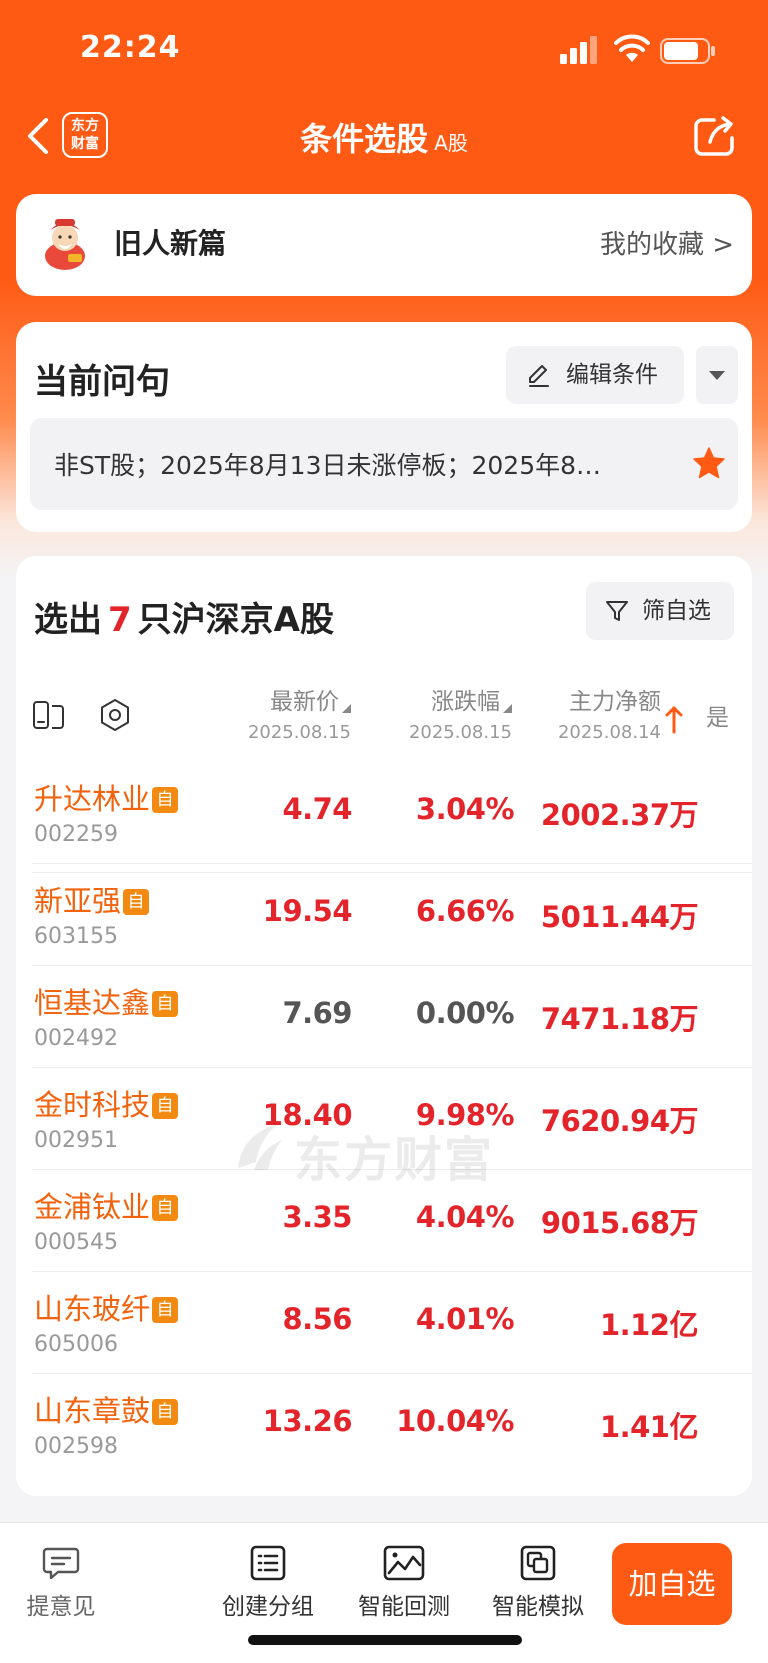 Image resolution: width=768 pixels, height=1663 pixels. Describe the element at coordinates (61, 1583) in the screenshot. I see `feedback-button: 提意见` at that location.